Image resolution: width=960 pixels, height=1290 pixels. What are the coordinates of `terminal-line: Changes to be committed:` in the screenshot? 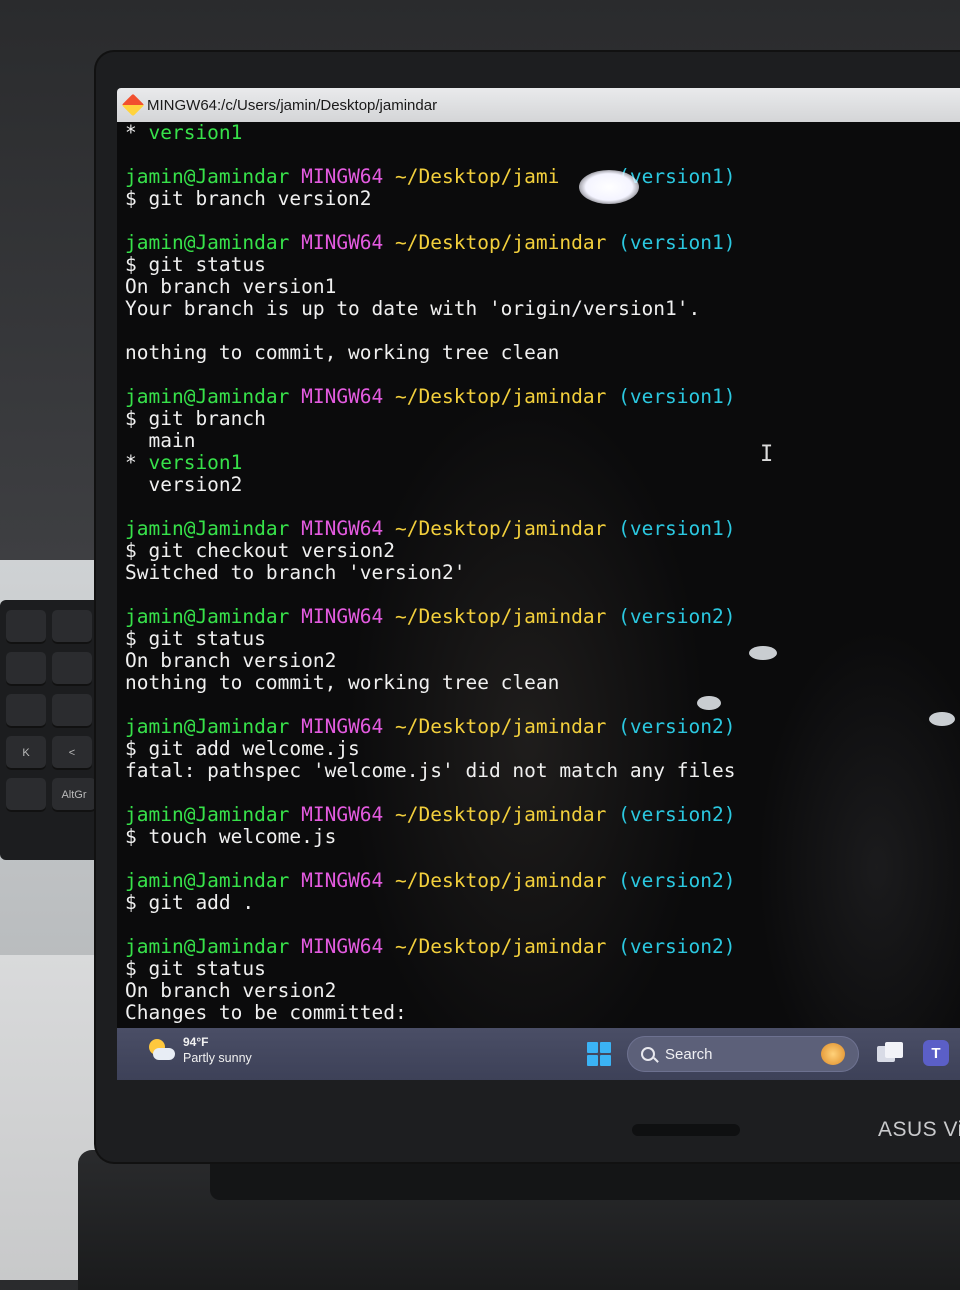 It's located at (540, 1013).